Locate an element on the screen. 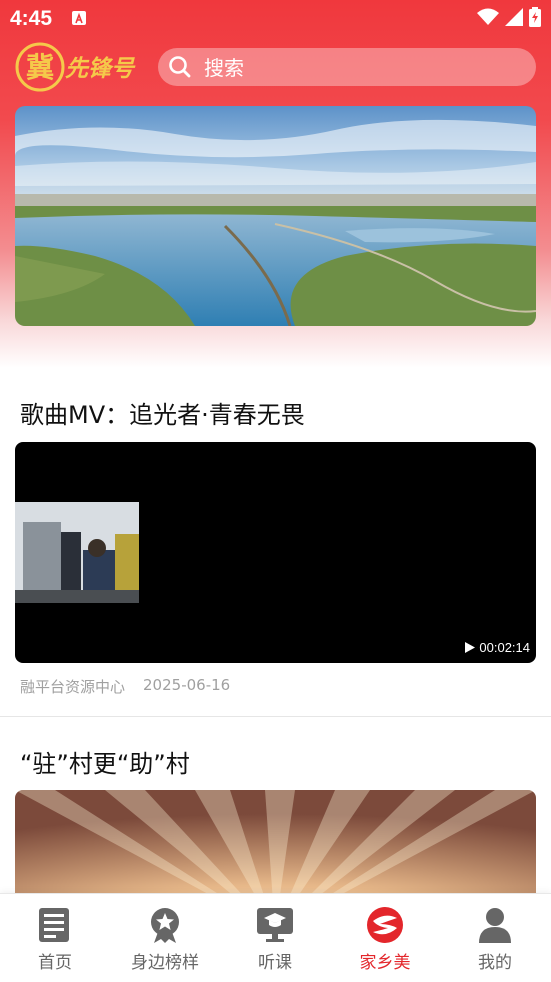 This screenshot has height=982, width=551. status-time: 4:45 is located at coordinates (31, 18).